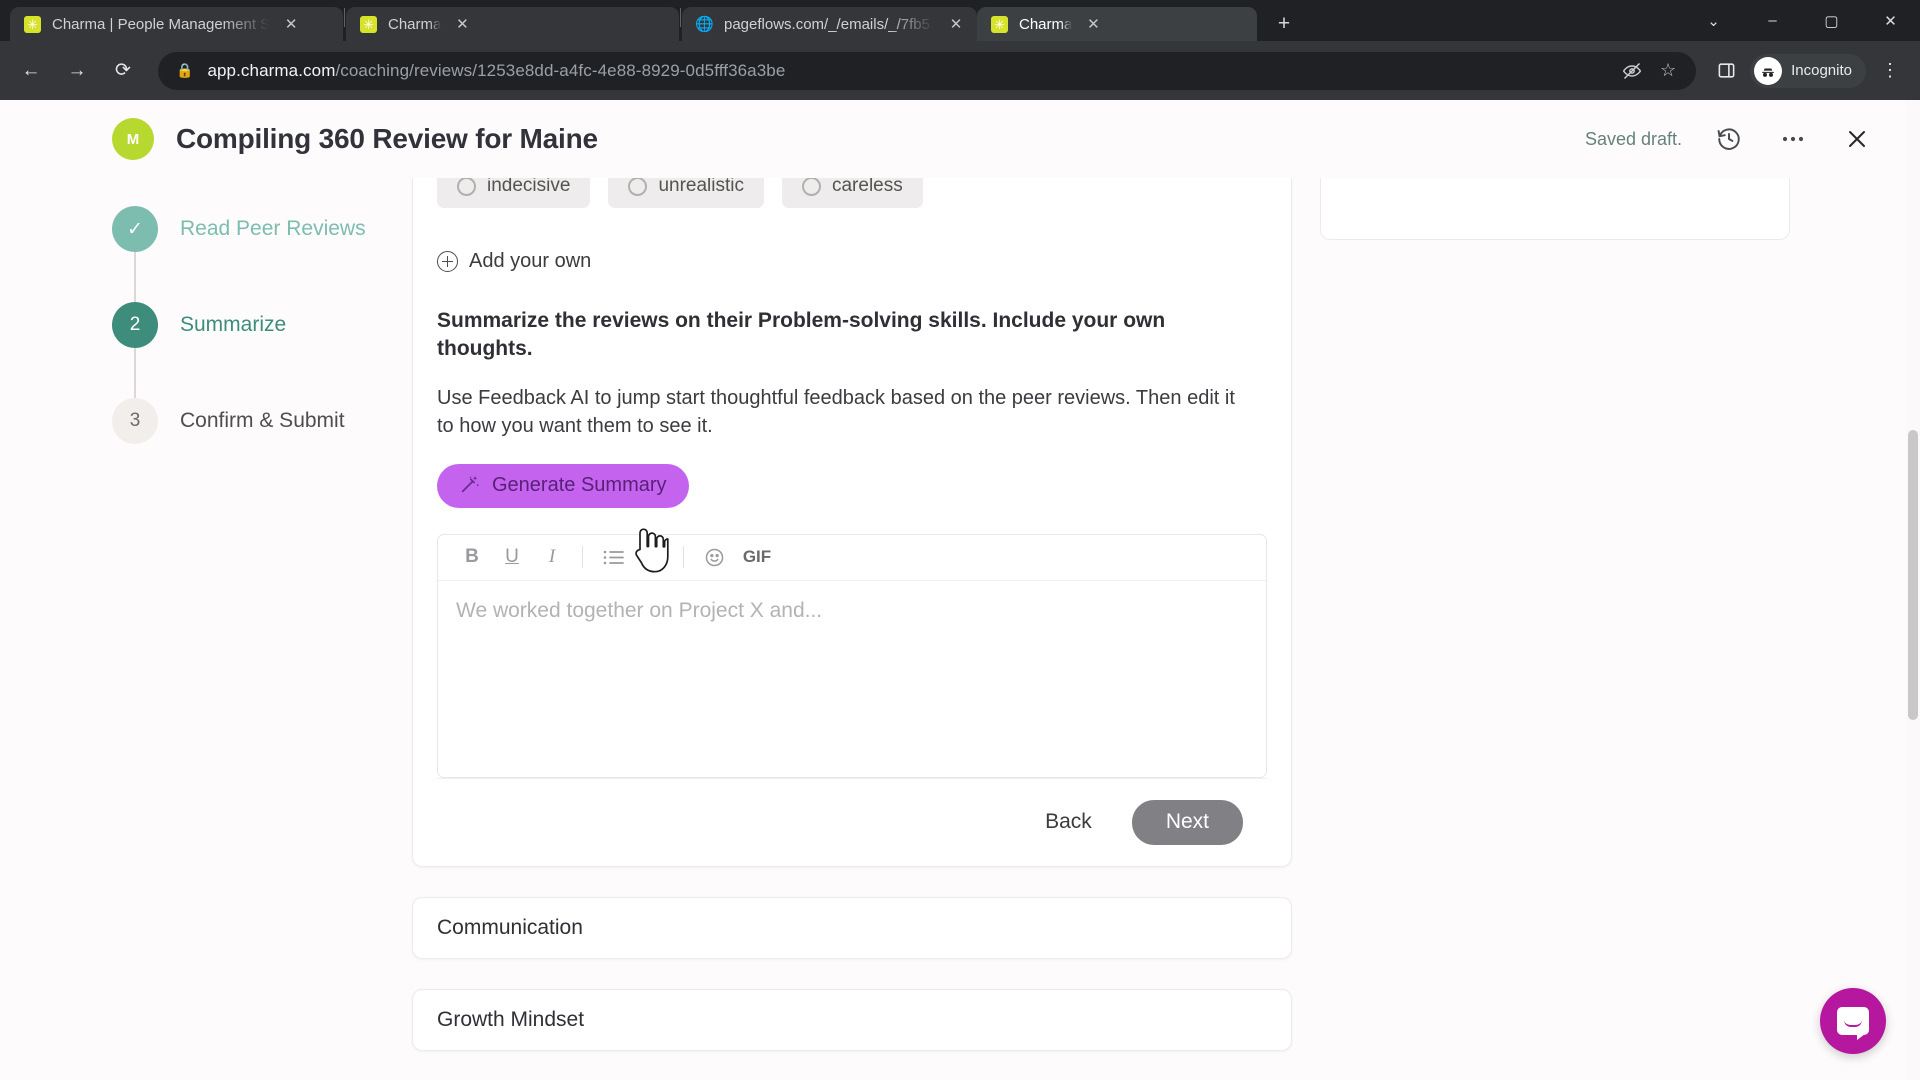  What do you see at coordinates (1668, 71) in the screenshot?
I see `star-icon: ☆` at bounding box center [1668, 71].